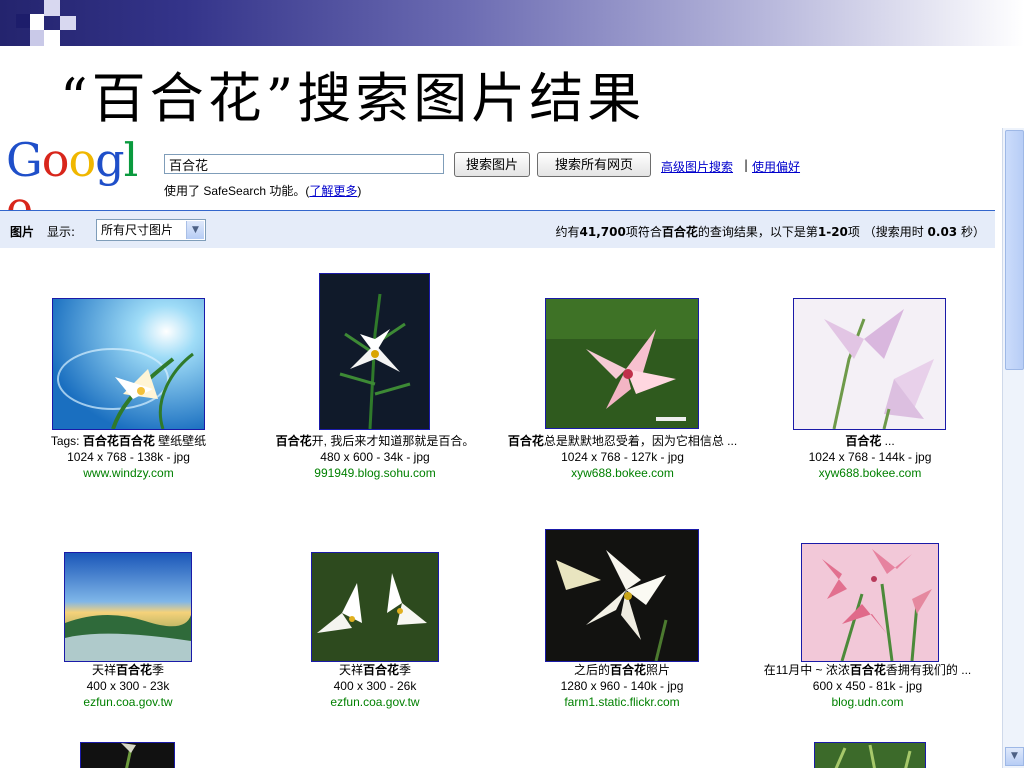 Image resolution: width=1024 pixels, height=768 pixels. What do you see at coordinates (643, 232) in the screenshot?
I see `stats-text: 项符合` at bounding box center [643, 232].